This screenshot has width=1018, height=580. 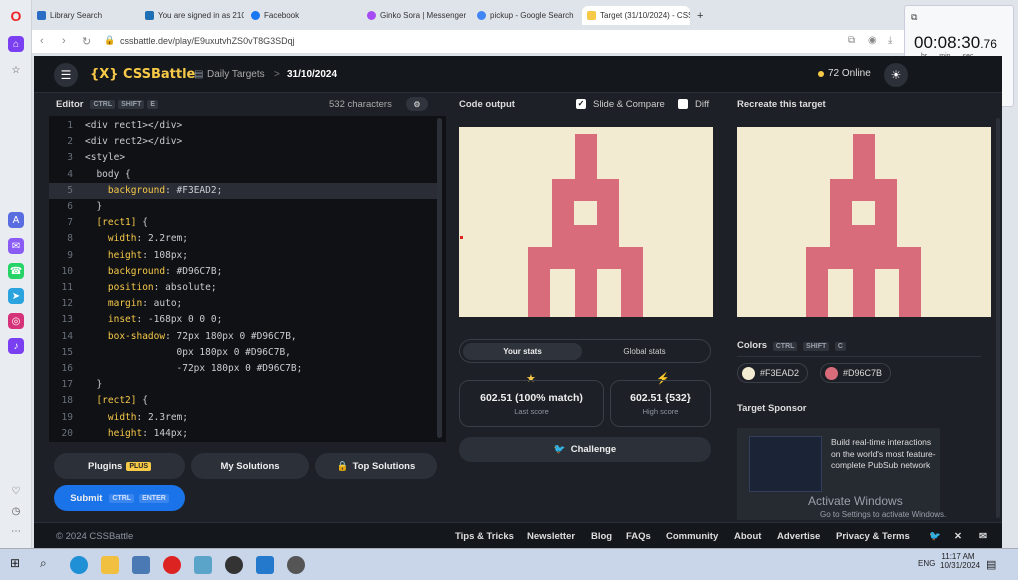 I want to click on camera-icon: ◉, so click(x=872, y=40).